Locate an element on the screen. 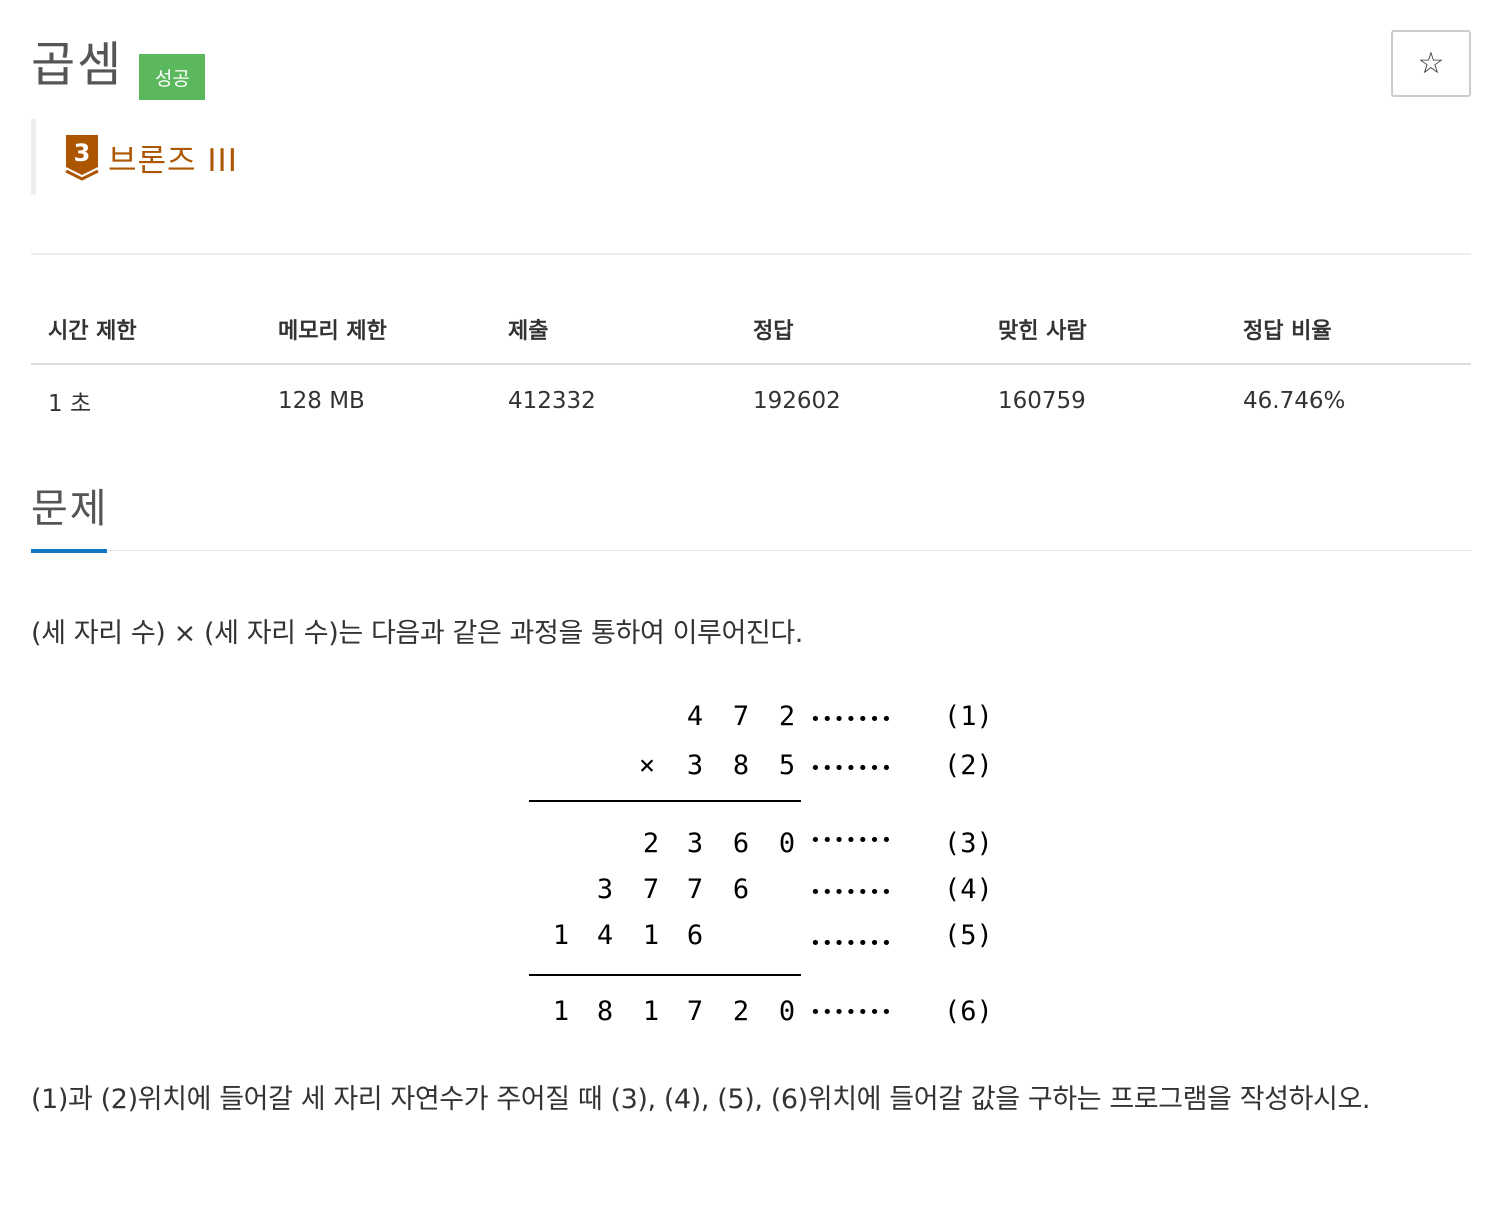  problem-section-header: 문제 is located at coordinates (751, 517).